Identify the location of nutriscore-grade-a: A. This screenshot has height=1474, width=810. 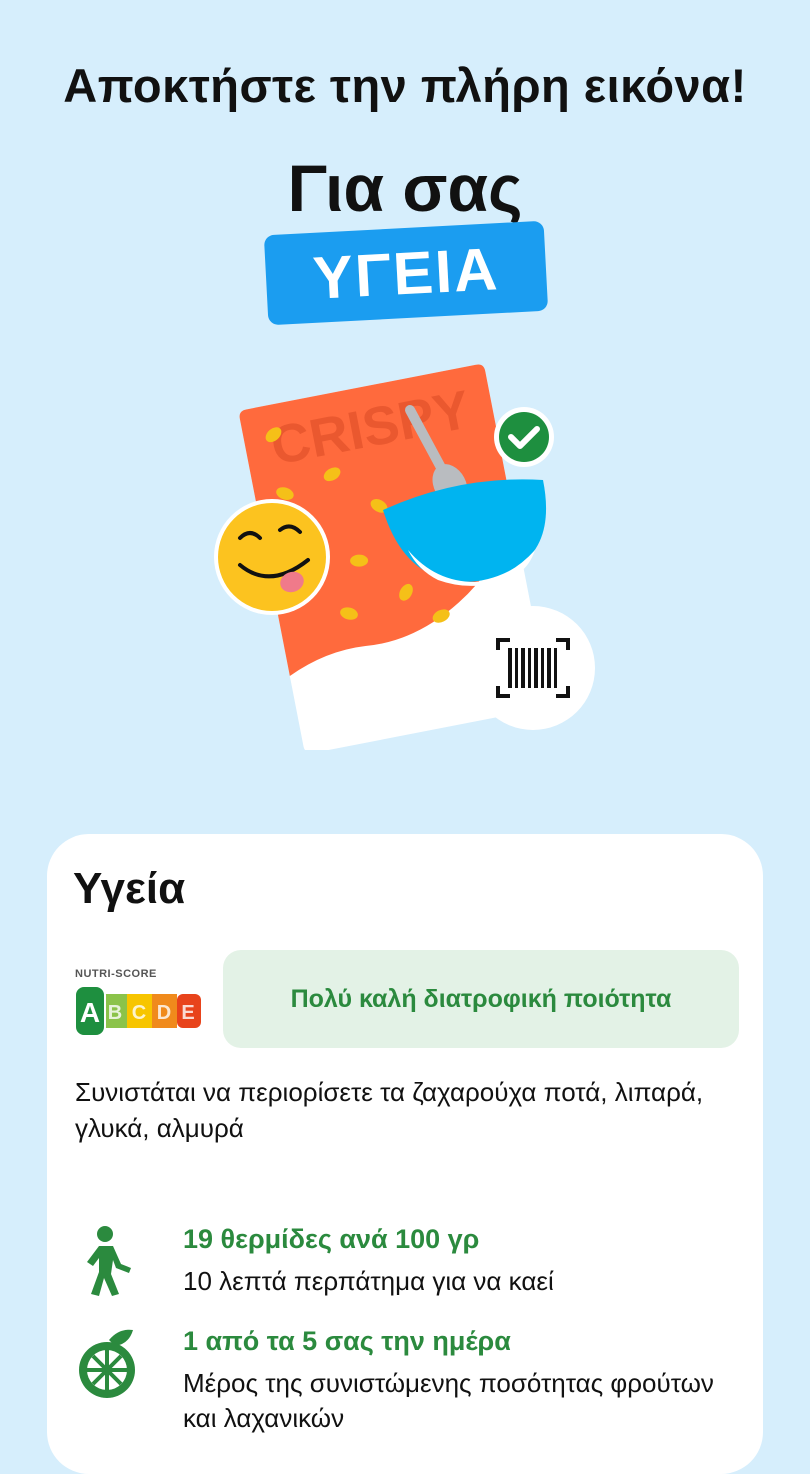
(90, 1012).